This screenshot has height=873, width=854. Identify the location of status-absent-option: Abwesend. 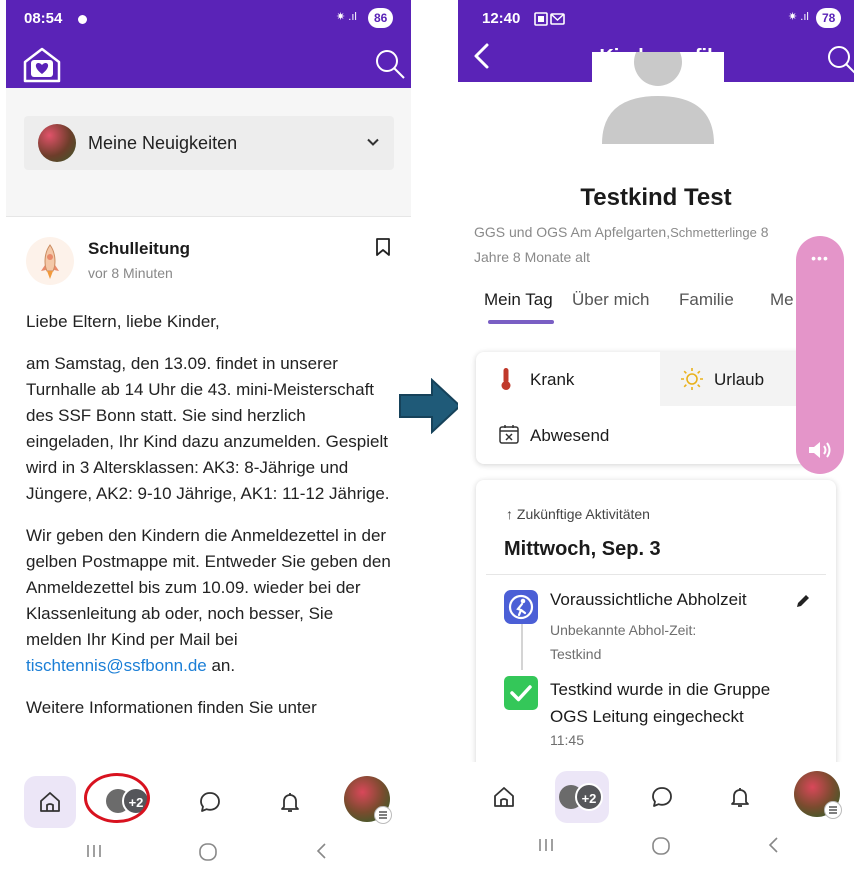
(568, 435).